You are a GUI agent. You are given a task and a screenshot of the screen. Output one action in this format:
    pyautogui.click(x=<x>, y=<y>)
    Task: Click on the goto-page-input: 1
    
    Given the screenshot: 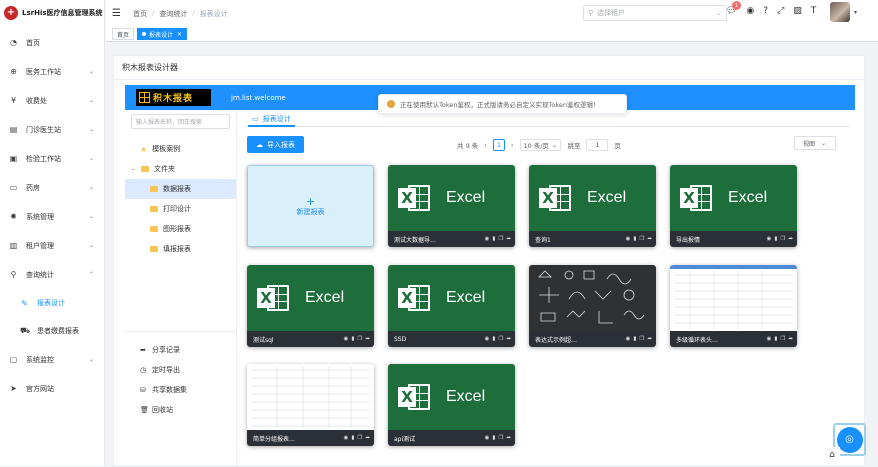 What is the action you would take?
    pyautogui.click(x=597, y=144)
    